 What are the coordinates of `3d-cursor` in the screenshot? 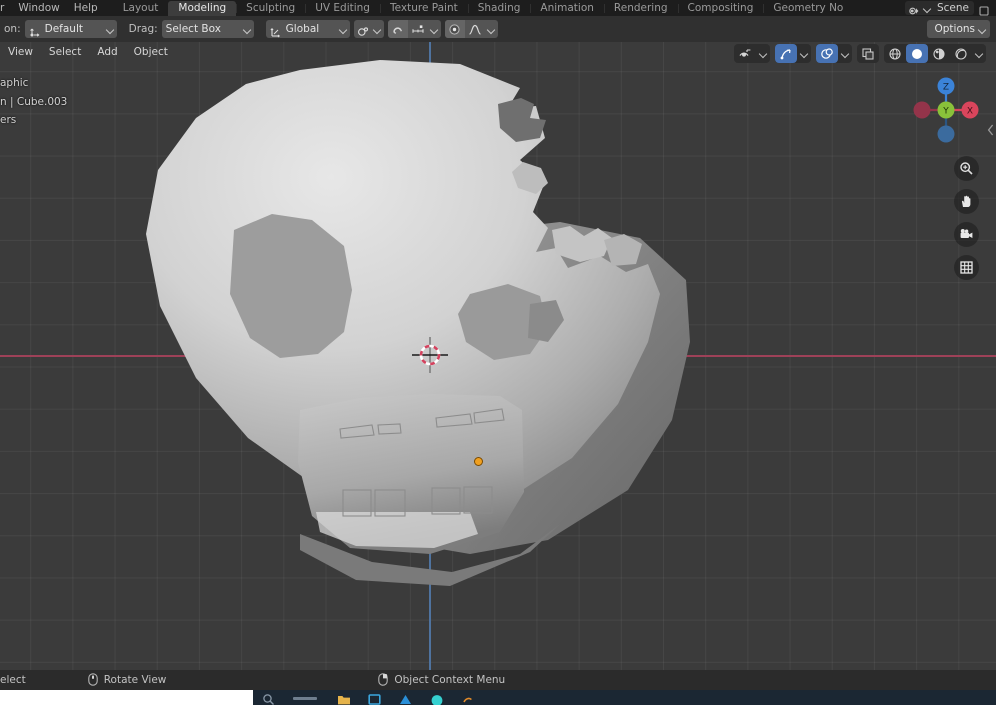 It's located at (430, 355).